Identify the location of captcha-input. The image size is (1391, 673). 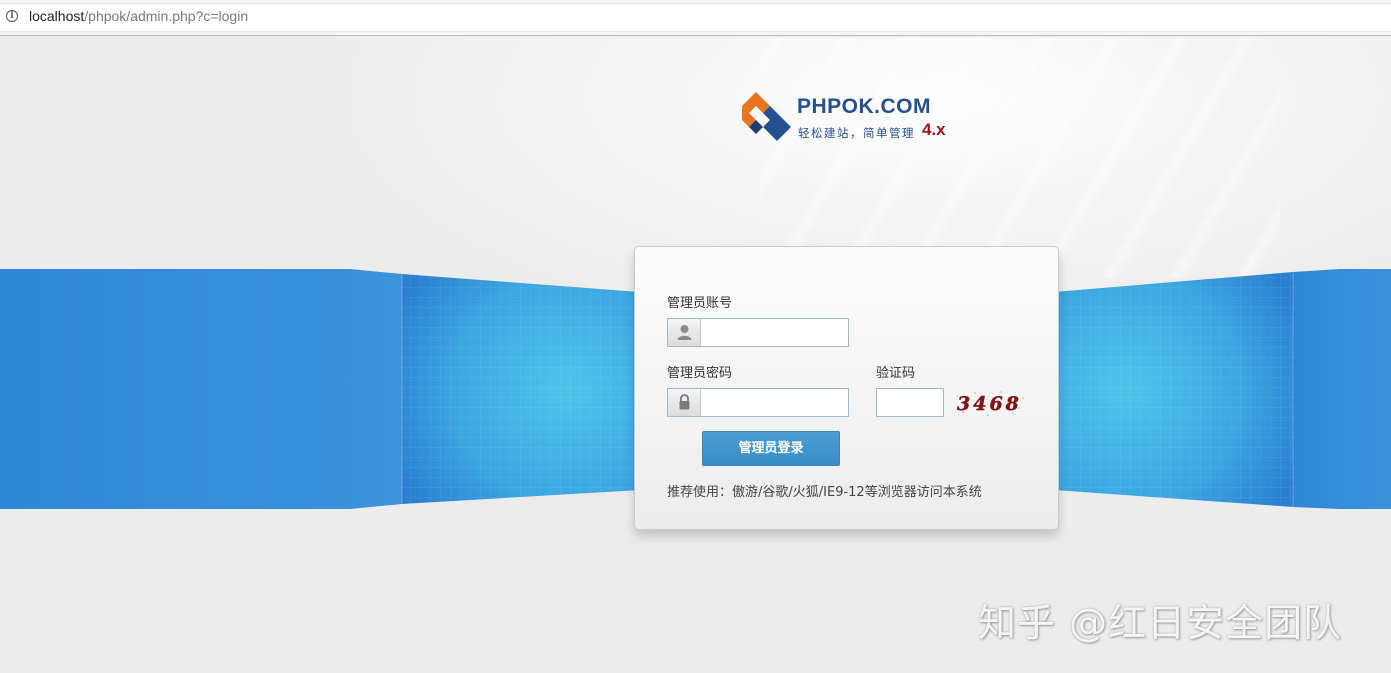
(910, 402).